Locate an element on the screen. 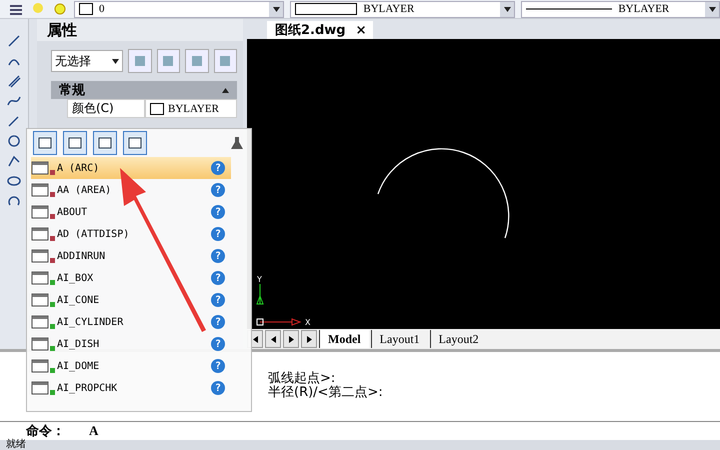 The width and height of the screenshot is (720, 450). layer-value: 0 is located at coordinates (101, 9).